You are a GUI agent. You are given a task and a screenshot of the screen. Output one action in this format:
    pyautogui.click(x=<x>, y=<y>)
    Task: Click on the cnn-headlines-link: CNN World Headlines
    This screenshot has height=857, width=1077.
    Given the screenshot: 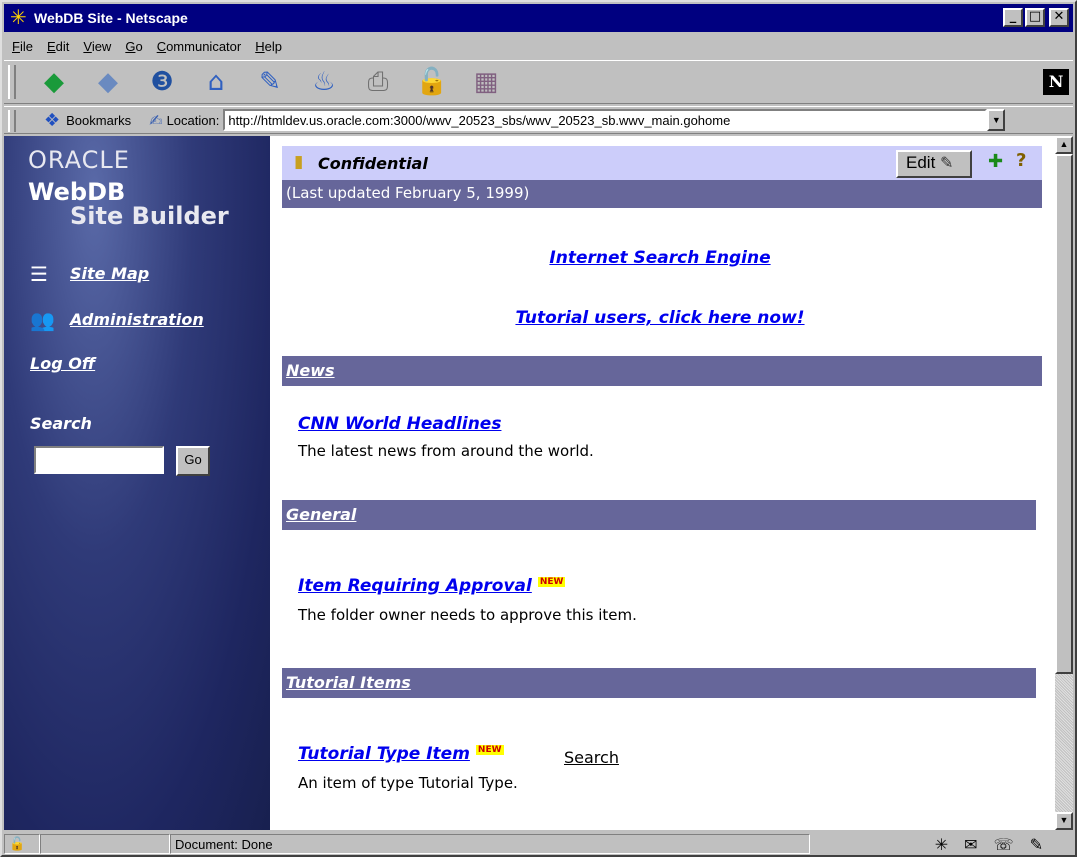 What is the action you would take?
    pyautogui.click(x=399, y=424)
    